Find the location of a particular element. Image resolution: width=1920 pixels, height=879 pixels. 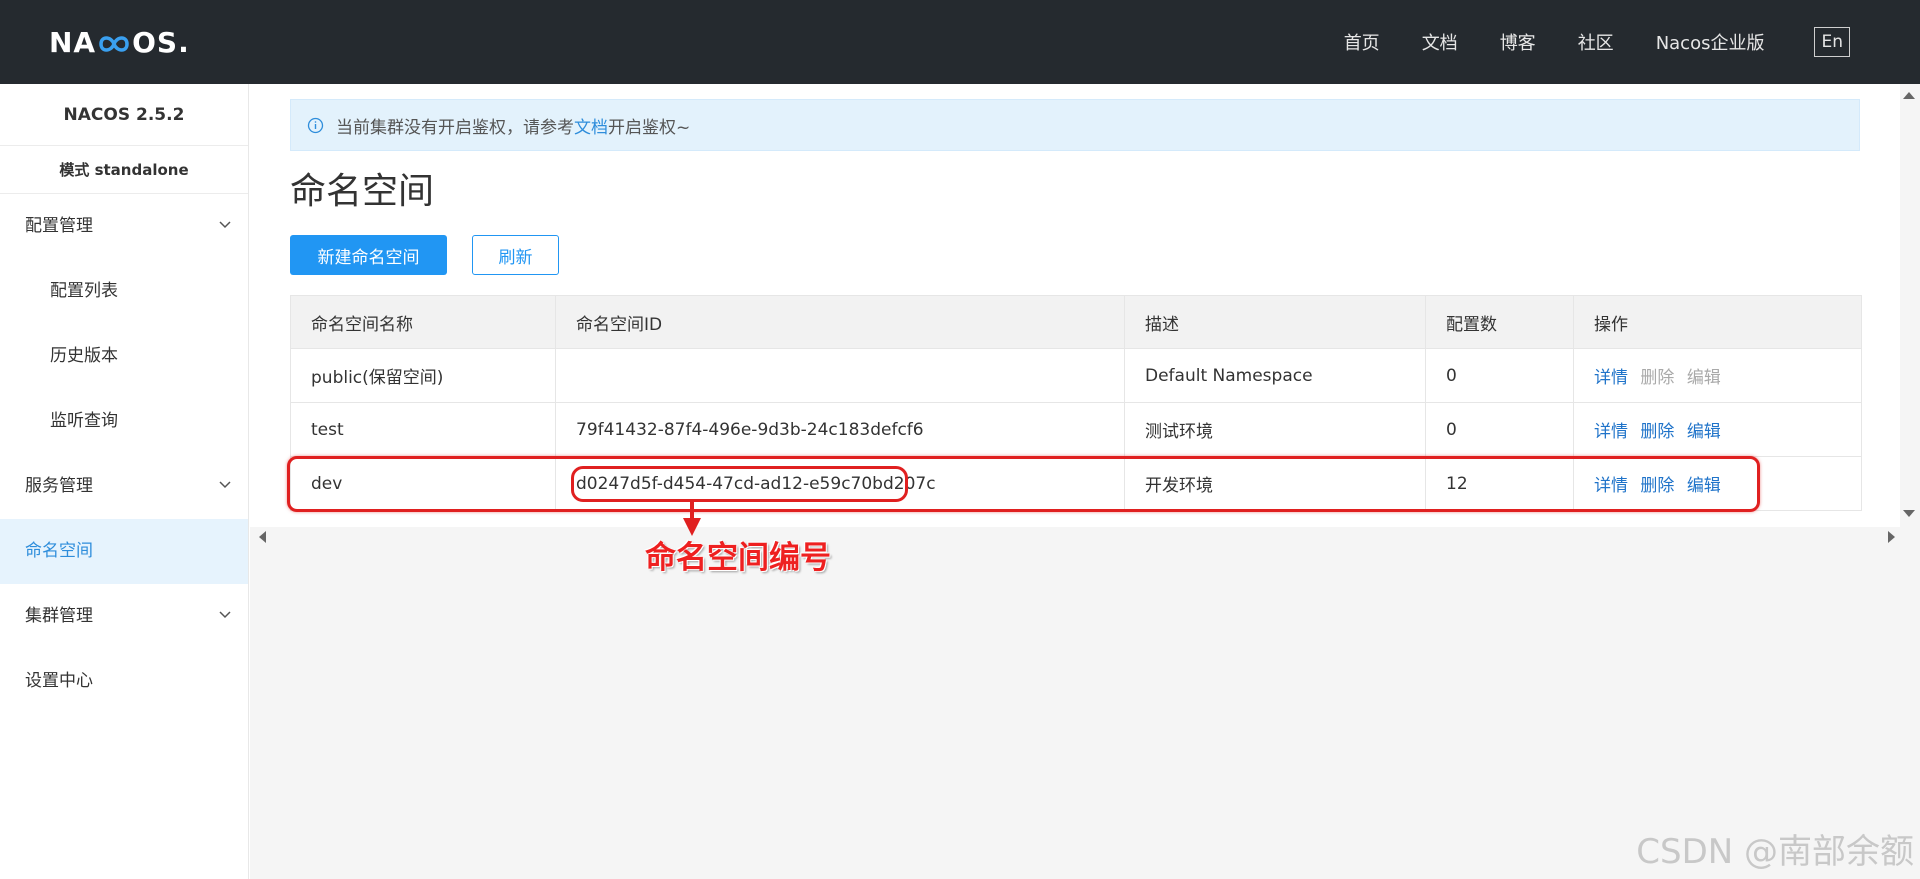

sidebar-item-config-list: 配置列表 is located at coordinates (124, 291).